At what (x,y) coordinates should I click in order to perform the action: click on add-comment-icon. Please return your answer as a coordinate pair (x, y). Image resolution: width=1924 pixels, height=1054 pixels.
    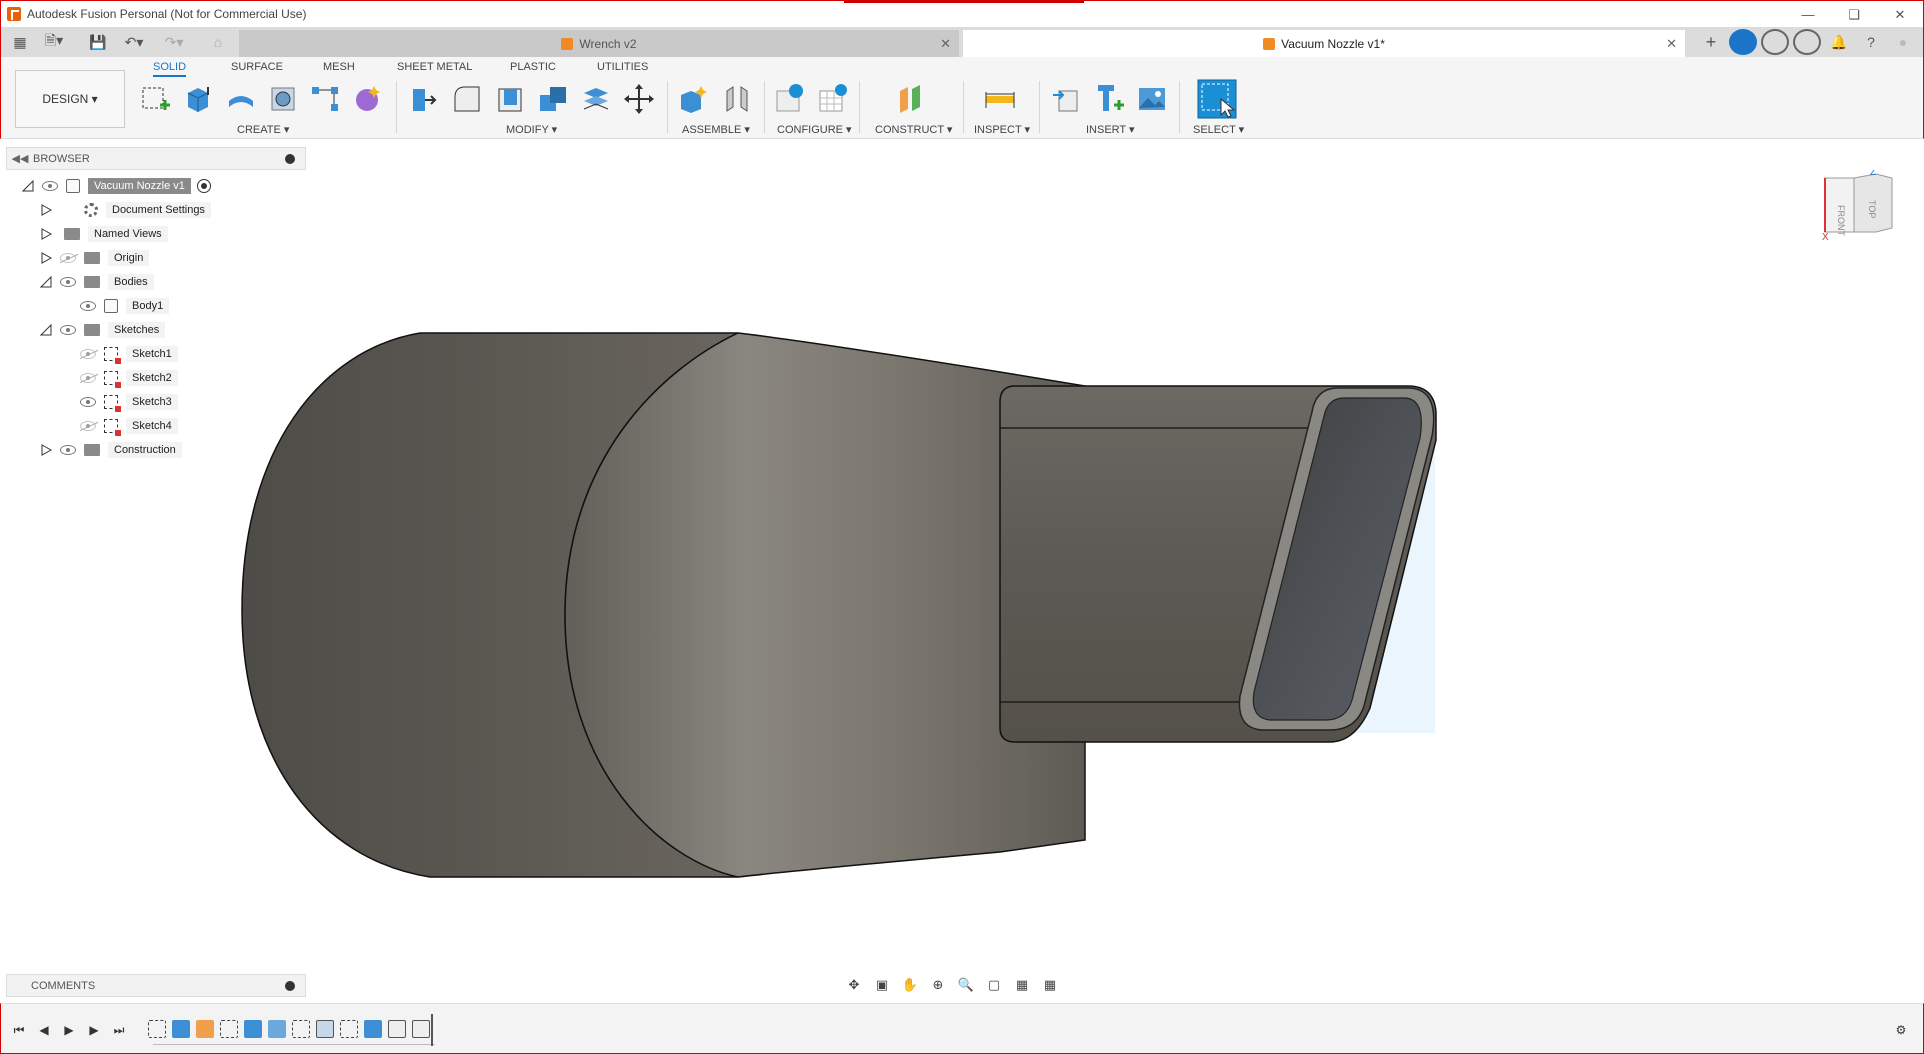
    Looking at the image, I should click on (290, 986).